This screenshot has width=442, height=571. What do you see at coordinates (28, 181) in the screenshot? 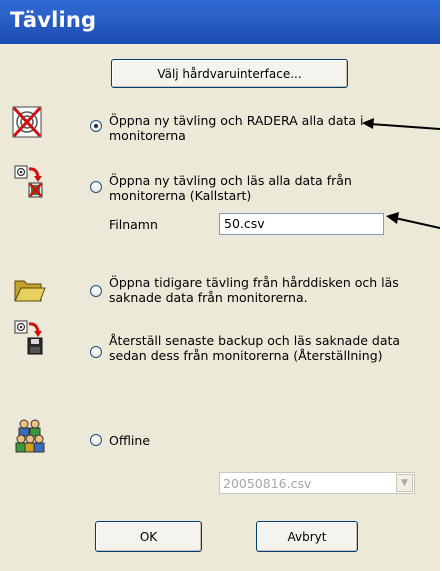
I see `read-monitor-cold-start-icon` at bounding box center [28, 181].